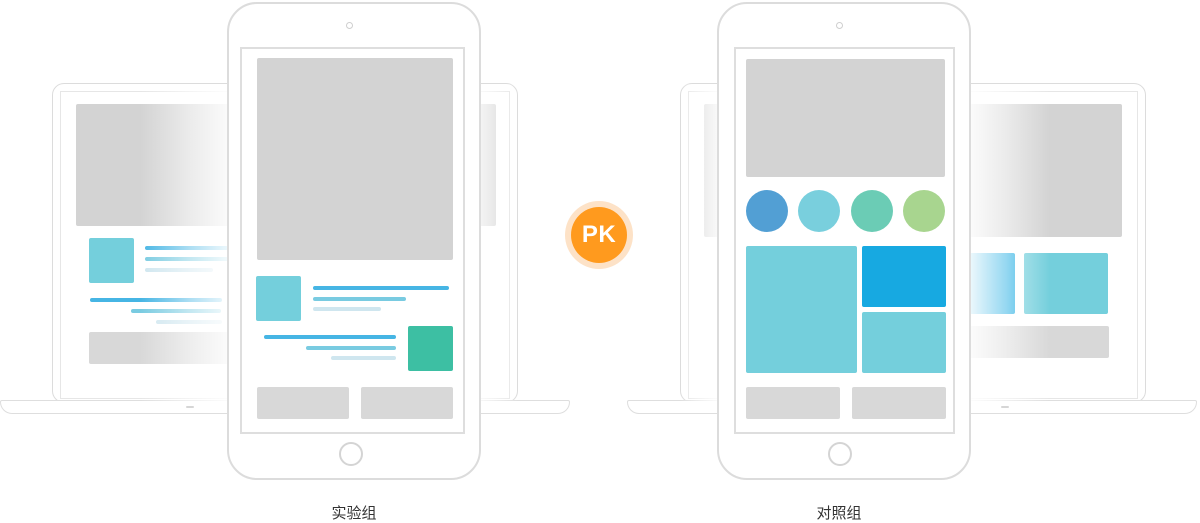 The width and height of the screenshot is (1200, 523). What do you see at coordinates (801, 309) in the screenshot?
I see `feature-tile-large` at bounding box center [801, 309].